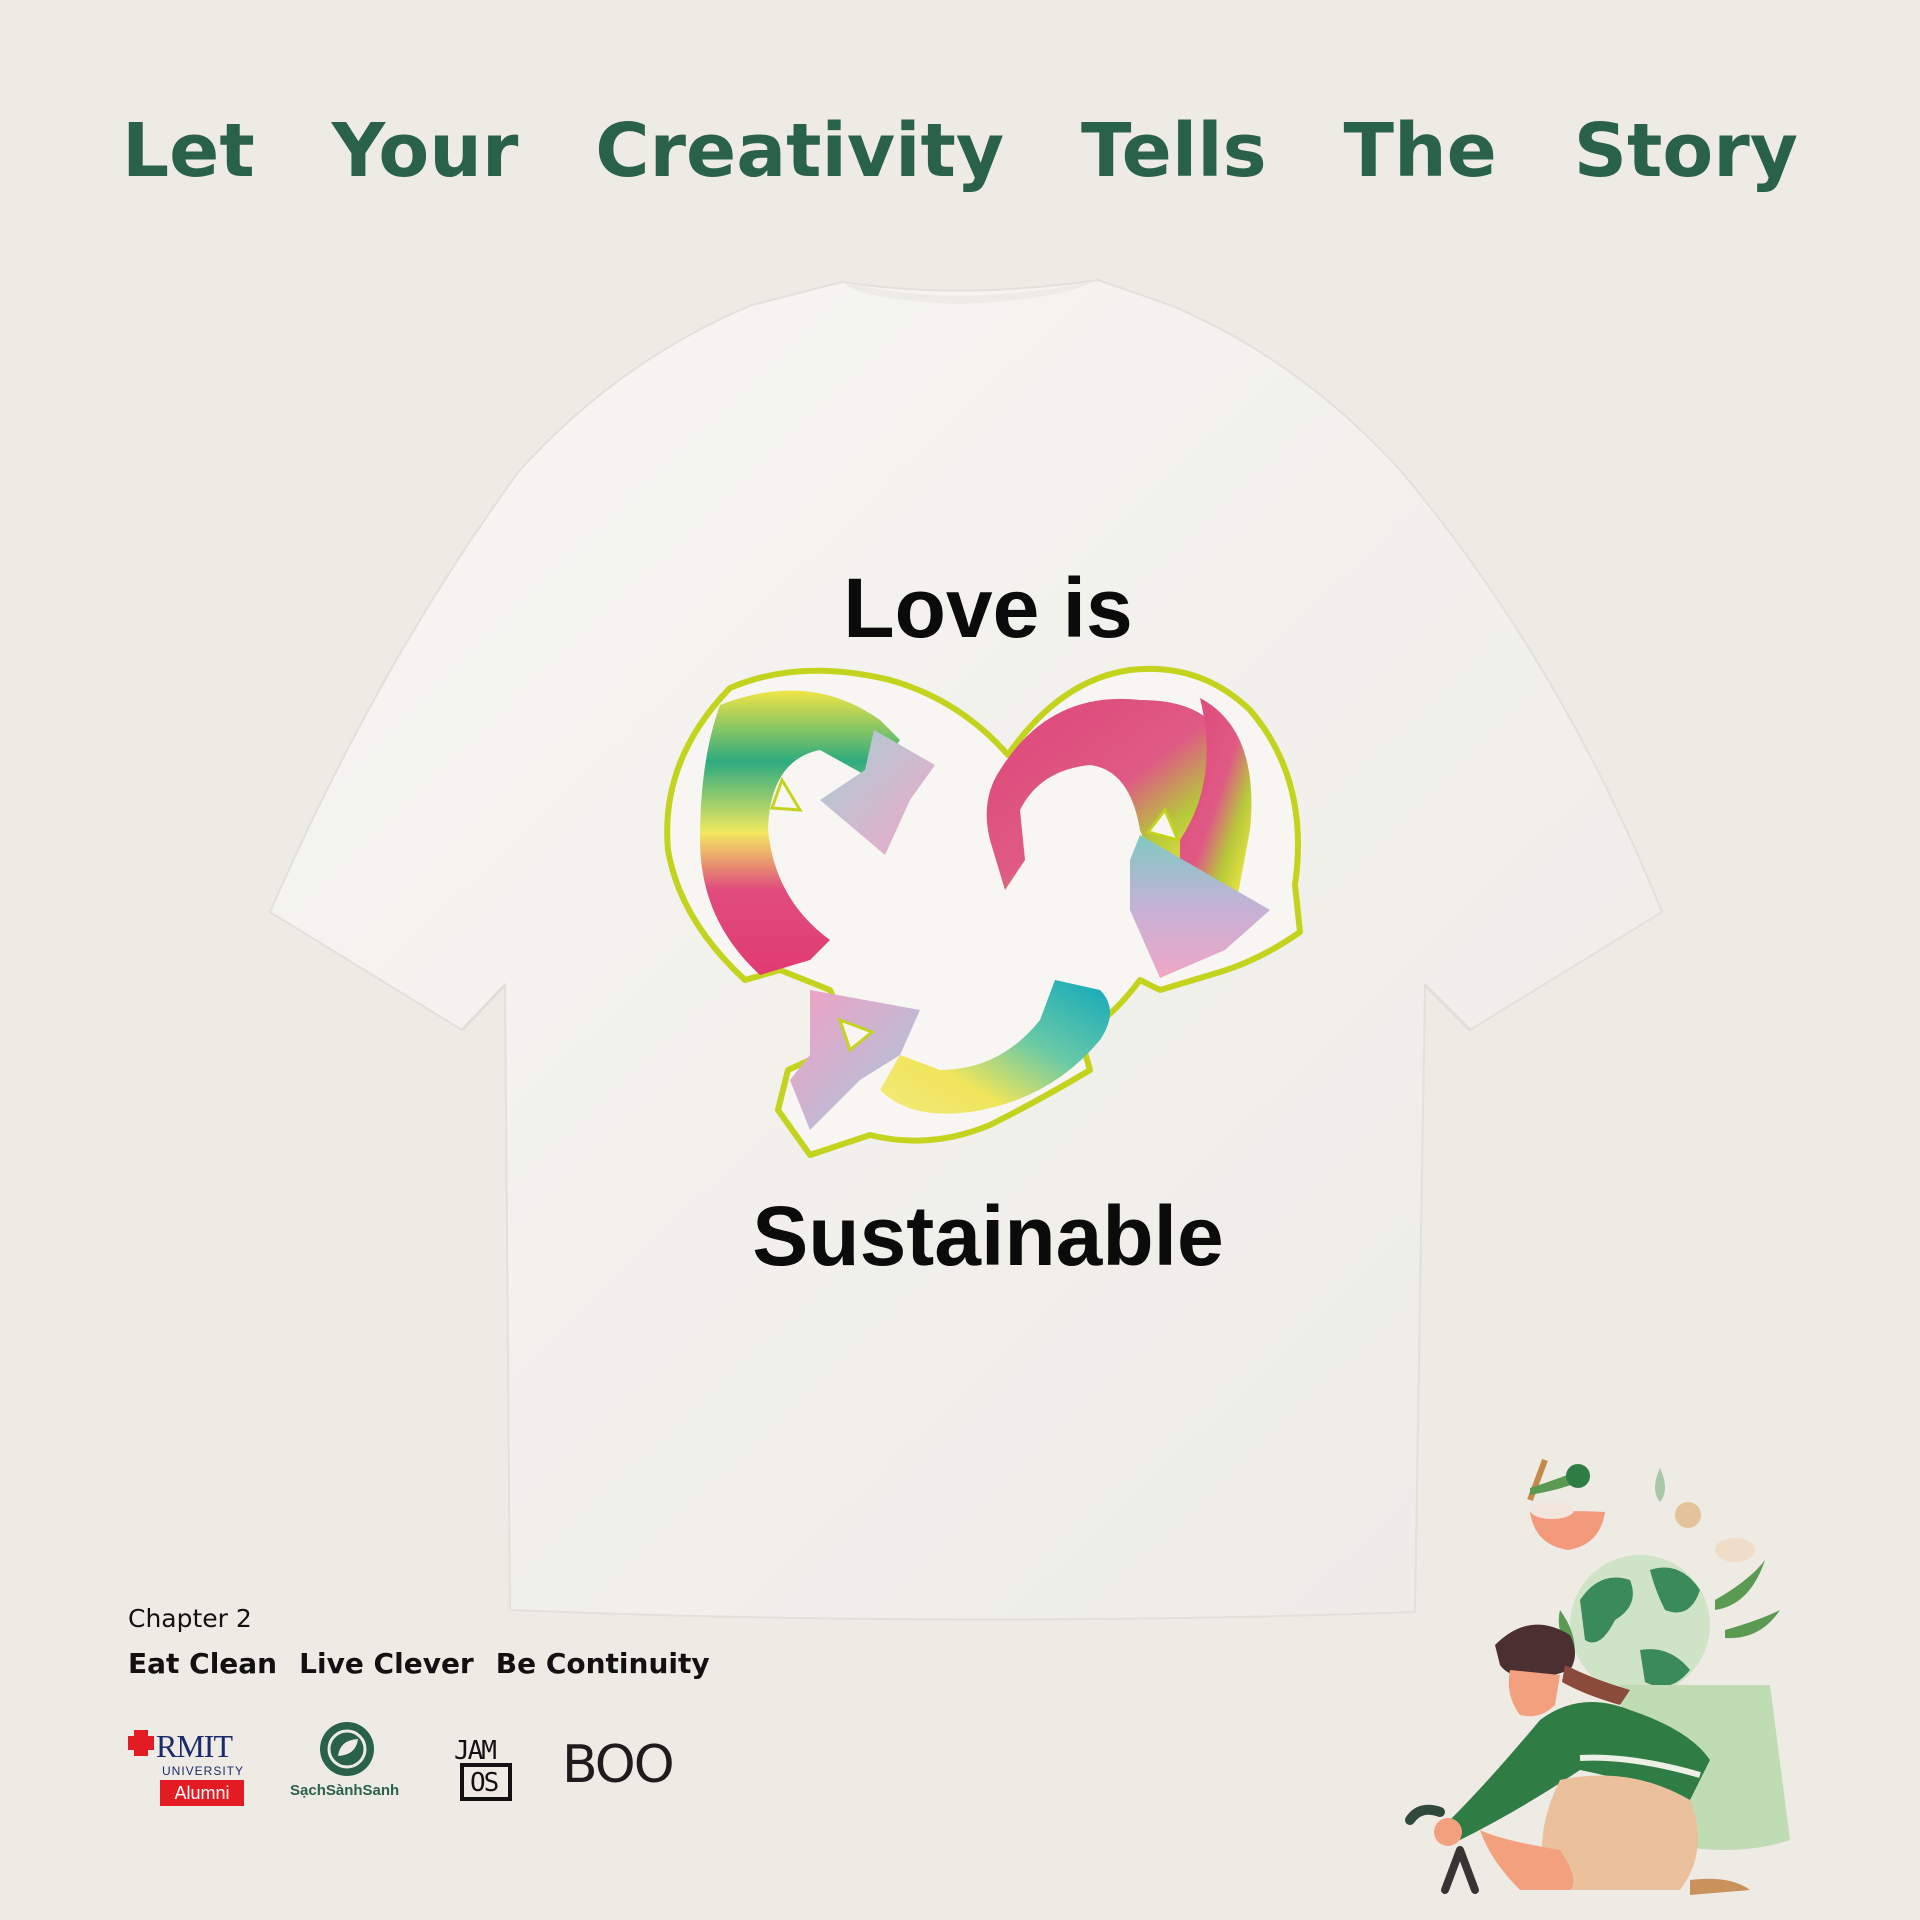  What do you see at coordinates (386, 1663) in the screenshot?
I see `tagline-live-clever: Live Clever` at bounding box center [386, 1663].